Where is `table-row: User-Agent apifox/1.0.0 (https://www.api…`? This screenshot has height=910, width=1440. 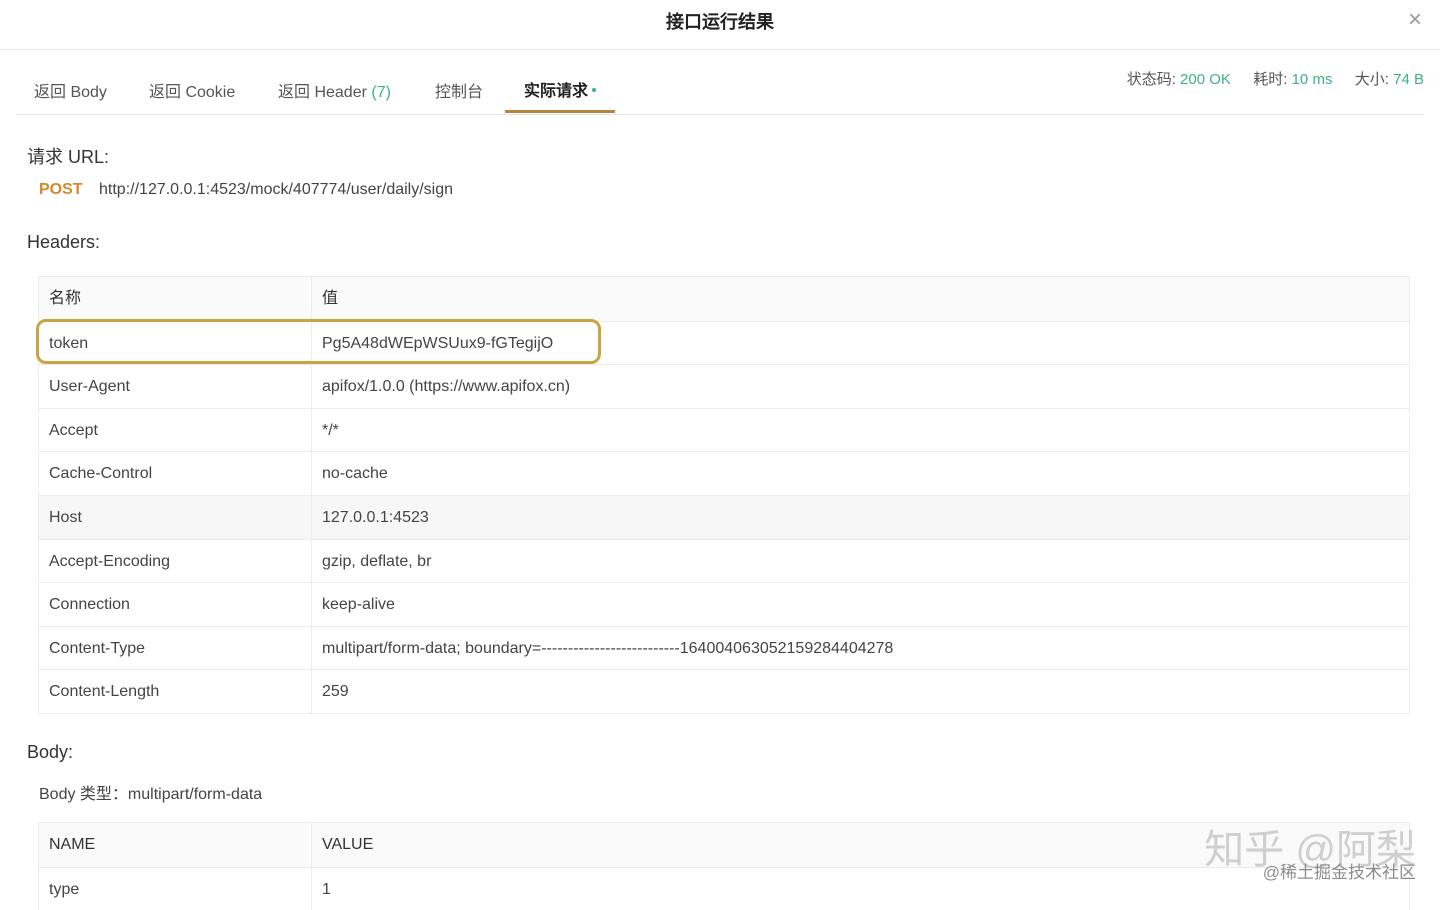
table-row: User-Agent apifox/1.0.0 (https://www.api… is located at coordinates (724, 386).